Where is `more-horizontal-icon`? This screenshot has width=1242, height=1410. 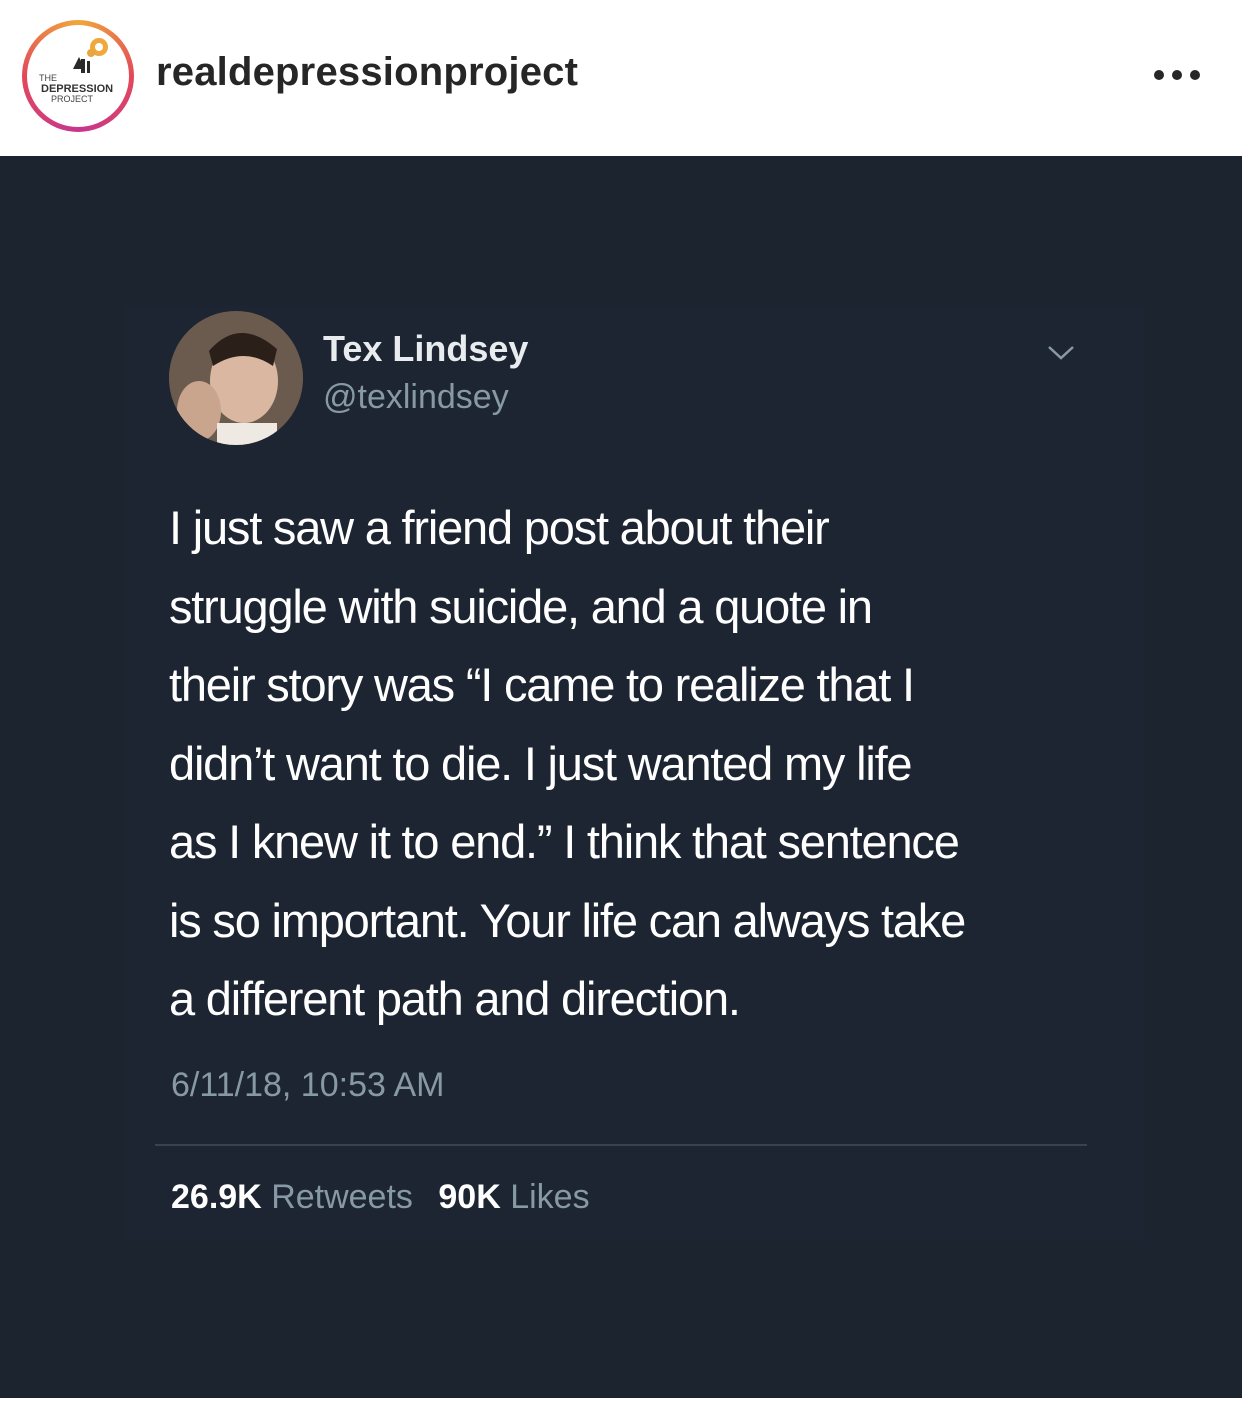 more-horizontal-icon is located at coordinates (1177, 75).